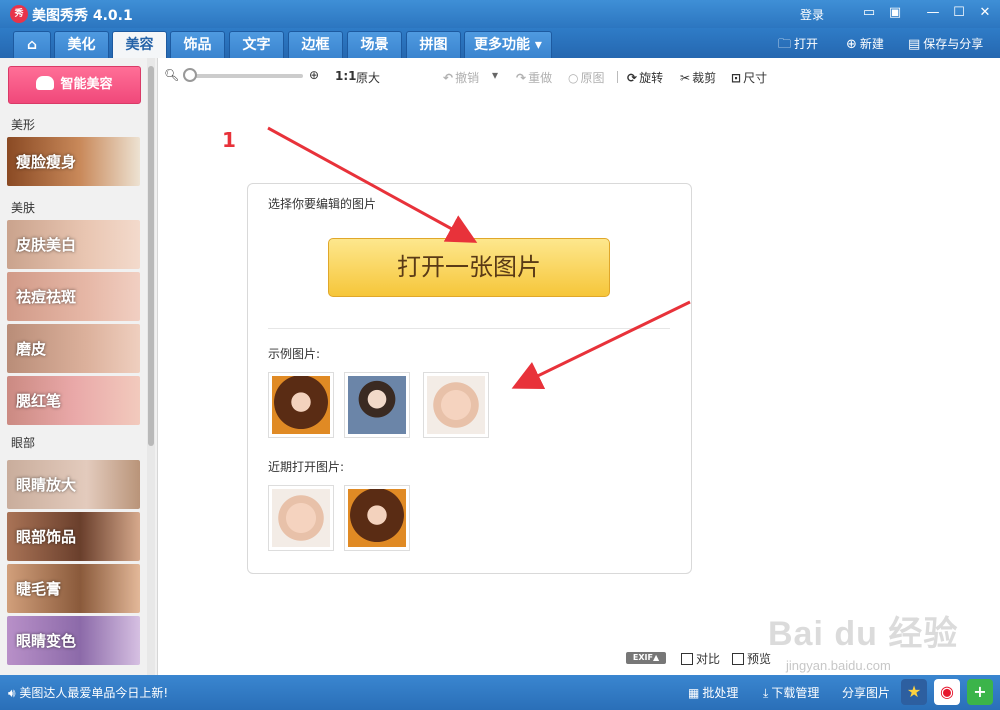 The width and height of the screenshot is (1000, 710). I want to click on card-divider, so click(469, 328).